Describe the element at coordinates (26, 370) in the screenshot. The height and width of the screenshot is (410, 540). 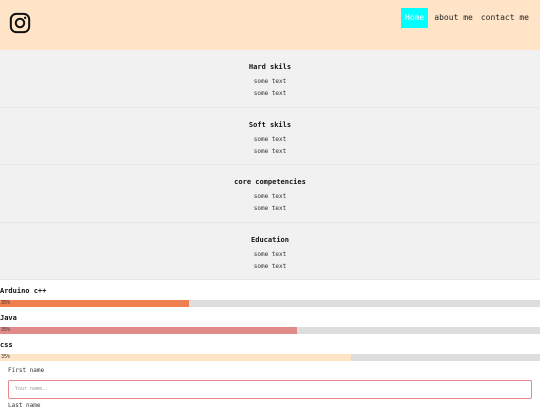
I see `first-name-label: First name` at that location.